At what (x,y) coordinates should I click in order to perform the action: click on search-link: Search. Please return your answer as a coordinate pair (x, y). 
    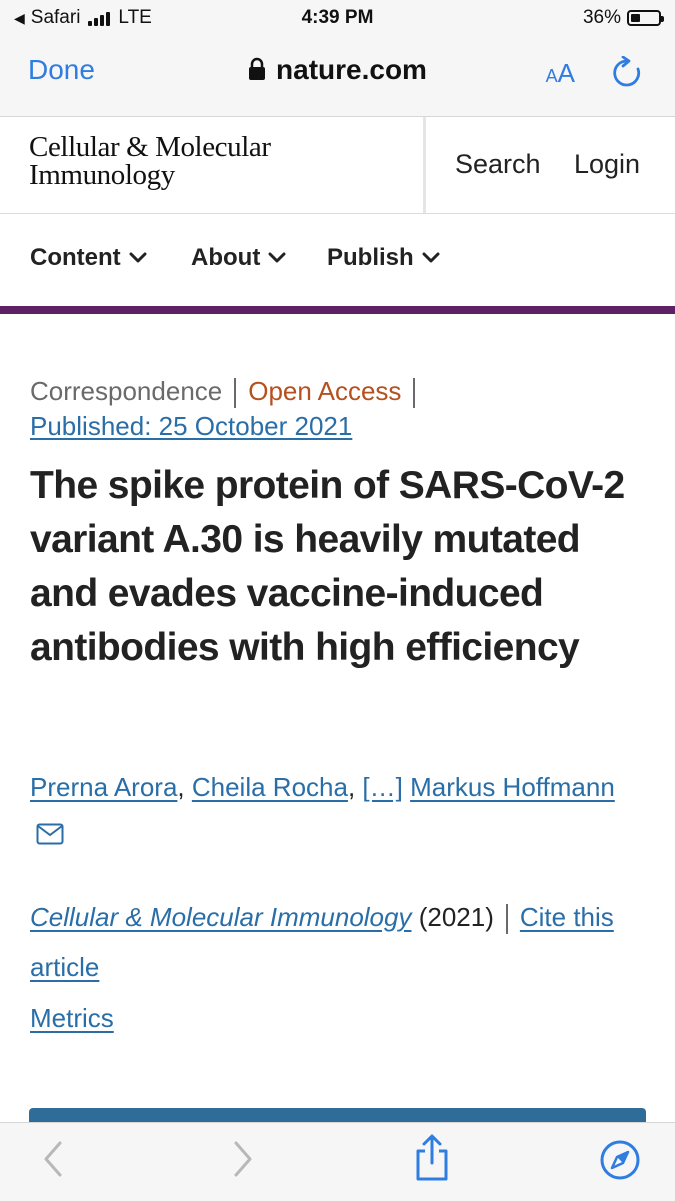
    Looking at the image, I should click on (498, 164).